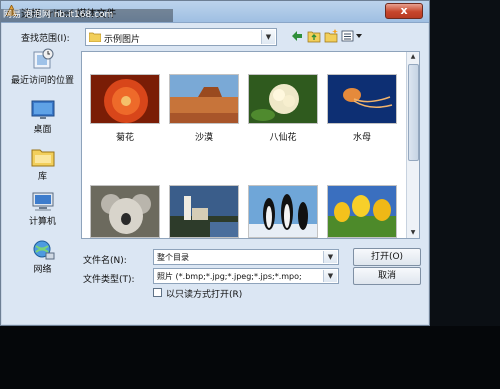 The width and height of the screenshot is (500, 389). What do you see at coordinates (361, 138) in the screenshot?
I see `file-caption: 水母` at bounding box center [361, 138].